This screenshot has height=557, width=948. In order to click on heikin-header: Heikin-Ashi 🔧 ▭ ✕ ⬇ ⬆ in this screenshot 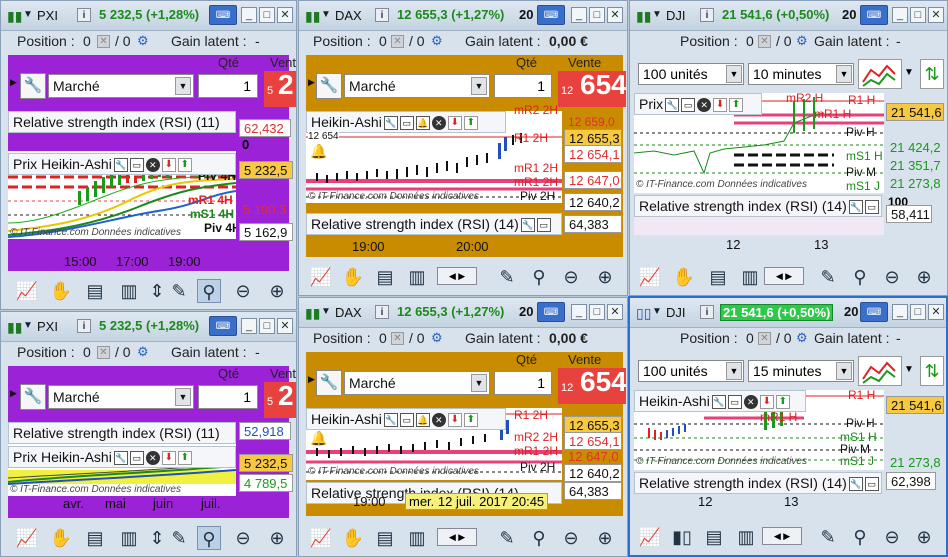, I will do `click(720, 401)`.